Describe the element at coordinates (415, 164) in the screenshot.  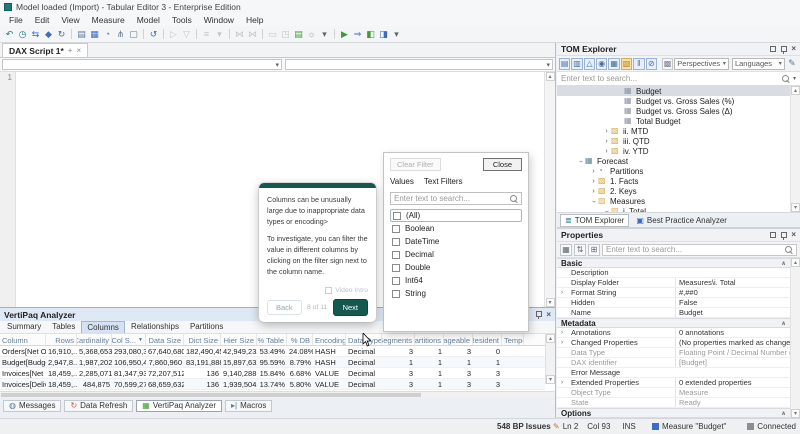
I see `clear-filter-button: Clear Filter` at that location.